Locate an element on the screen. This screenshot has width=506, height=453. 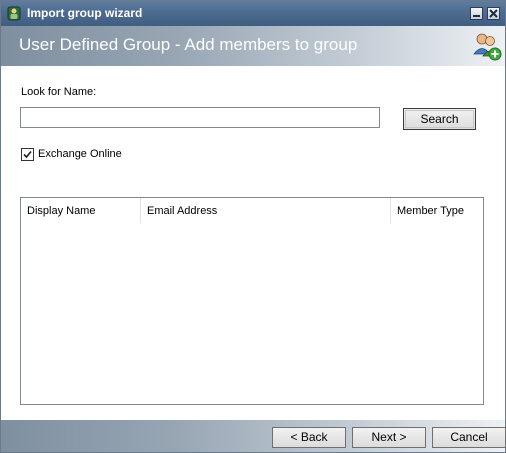
exchange-online-label: Exchange Online is located at coordinates (80, 154).